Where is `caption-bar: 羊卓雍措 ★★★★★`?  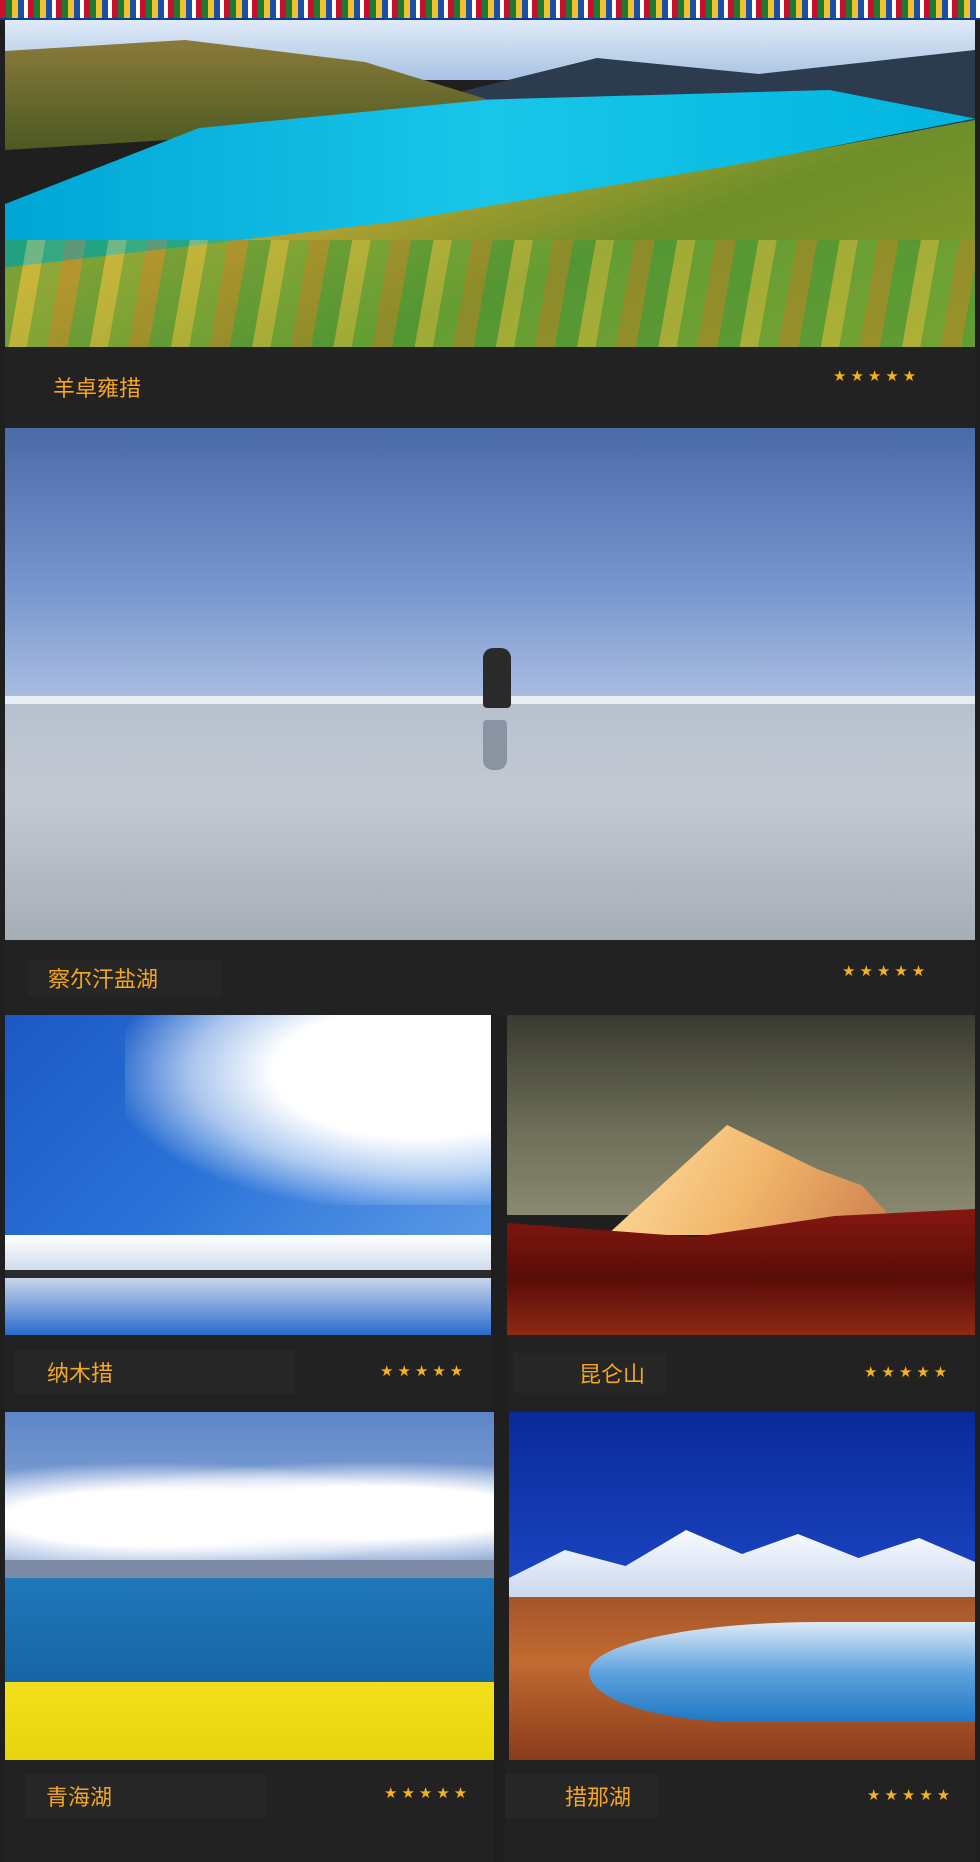
caption-bar: 羊卓雍措 ★★★★★ is located at coordinates (490, 387).